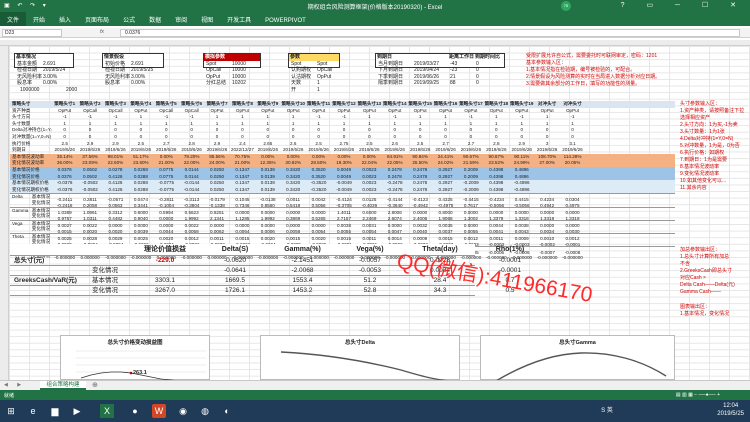 Image resolution: width=750 pixels, height=422 pixels. What do you see at coordinates (470, 190) in the screenshot?
I see `strategy-cell: -0.2009` at bounding box center [470, 190].